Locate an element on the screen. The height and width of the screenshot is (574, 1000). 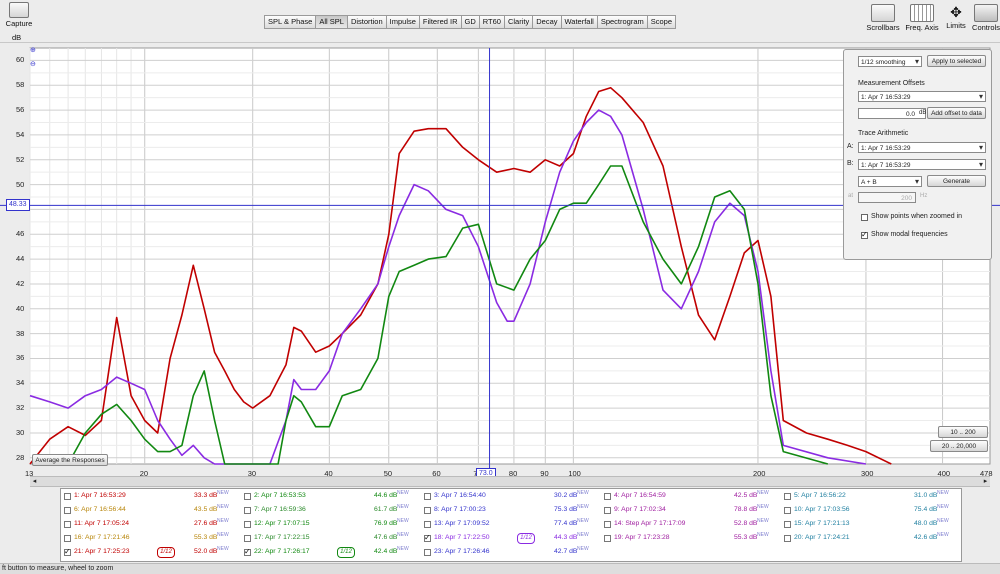
range-10-200-button: 10 .. 200 is located at coordinates (963, 432).